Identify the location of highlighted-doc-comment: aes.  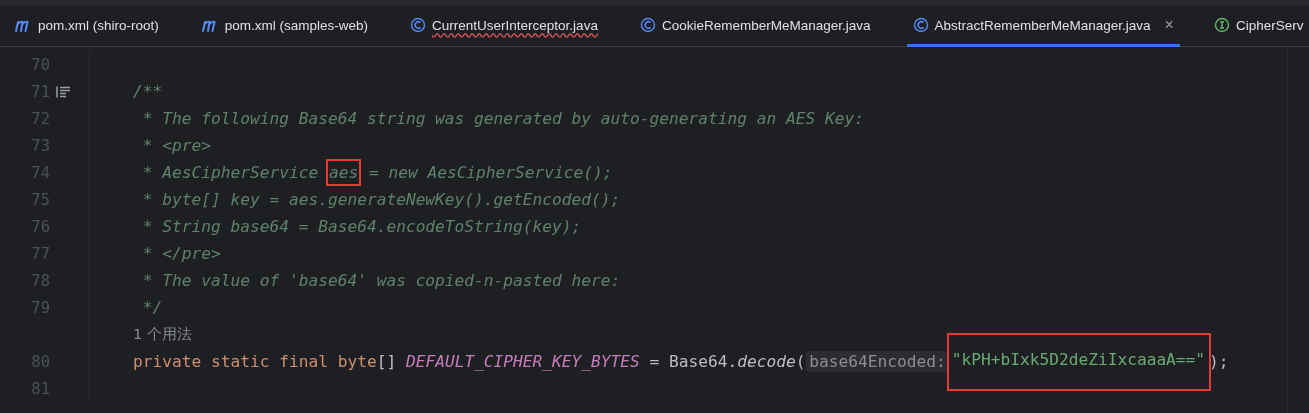
(343, 172).